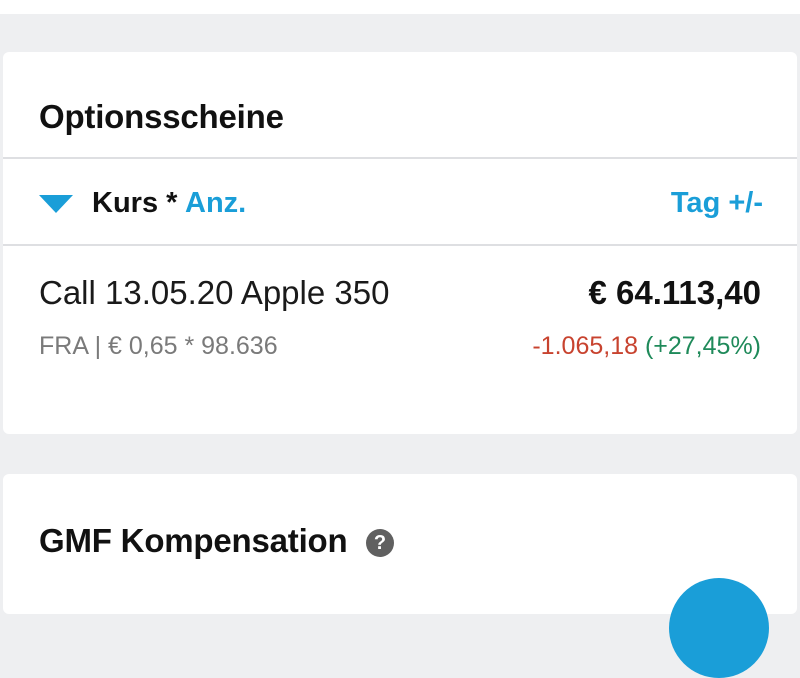 The image size is (800, 678). I want to click on change-absolute: -1.065,18, so click(585, 346).